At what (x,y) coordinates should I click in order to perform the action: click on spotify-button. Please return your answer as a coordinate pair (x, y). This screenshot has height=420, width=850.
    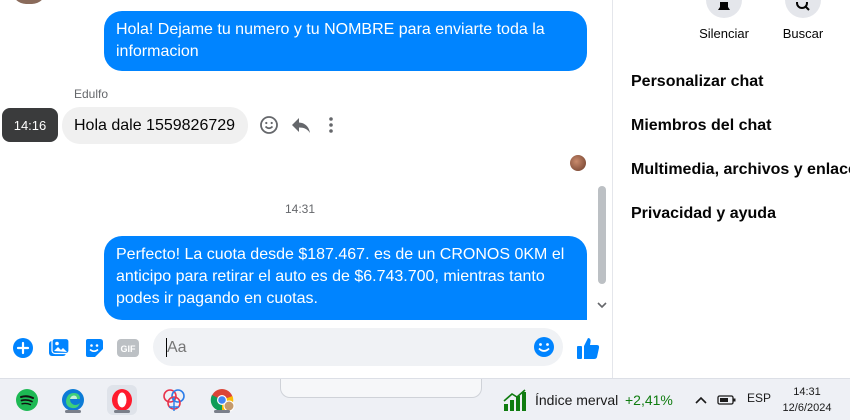
    Looking at the image, I should click on (27, 400).